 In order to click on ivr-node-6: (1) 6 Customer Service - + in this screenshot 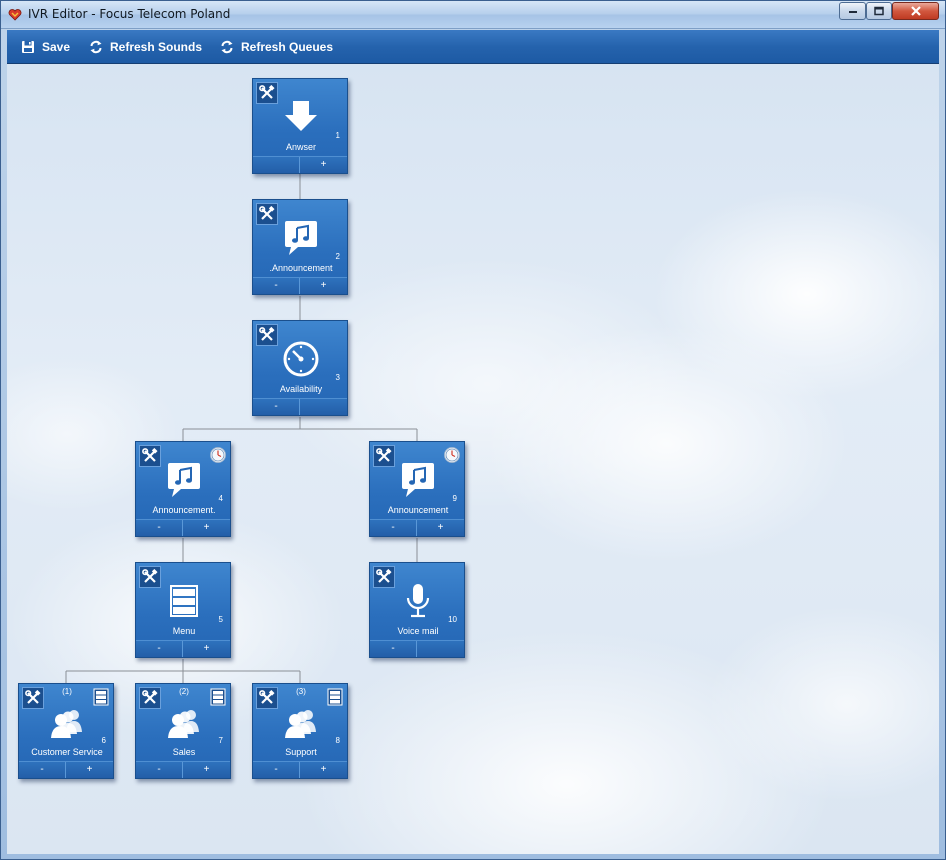, I will do `click(66, 731)`.